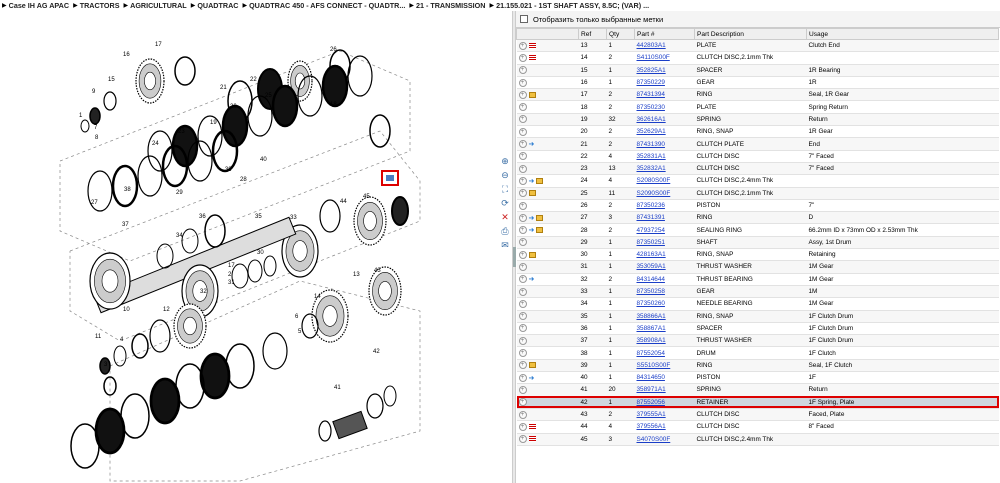 This screenshot has width=1000, height=483. What do you see at coordinates (757, 120) in the screenshot?
I see `table-row: +19 32 362616A1 SPRING Return` at bounding box center [757, 120].